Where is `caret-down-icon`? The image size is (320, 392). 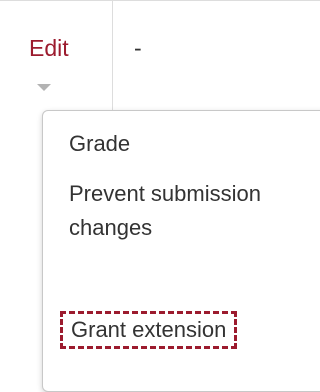
caret-down-icon is located at coordinates (44, 87).